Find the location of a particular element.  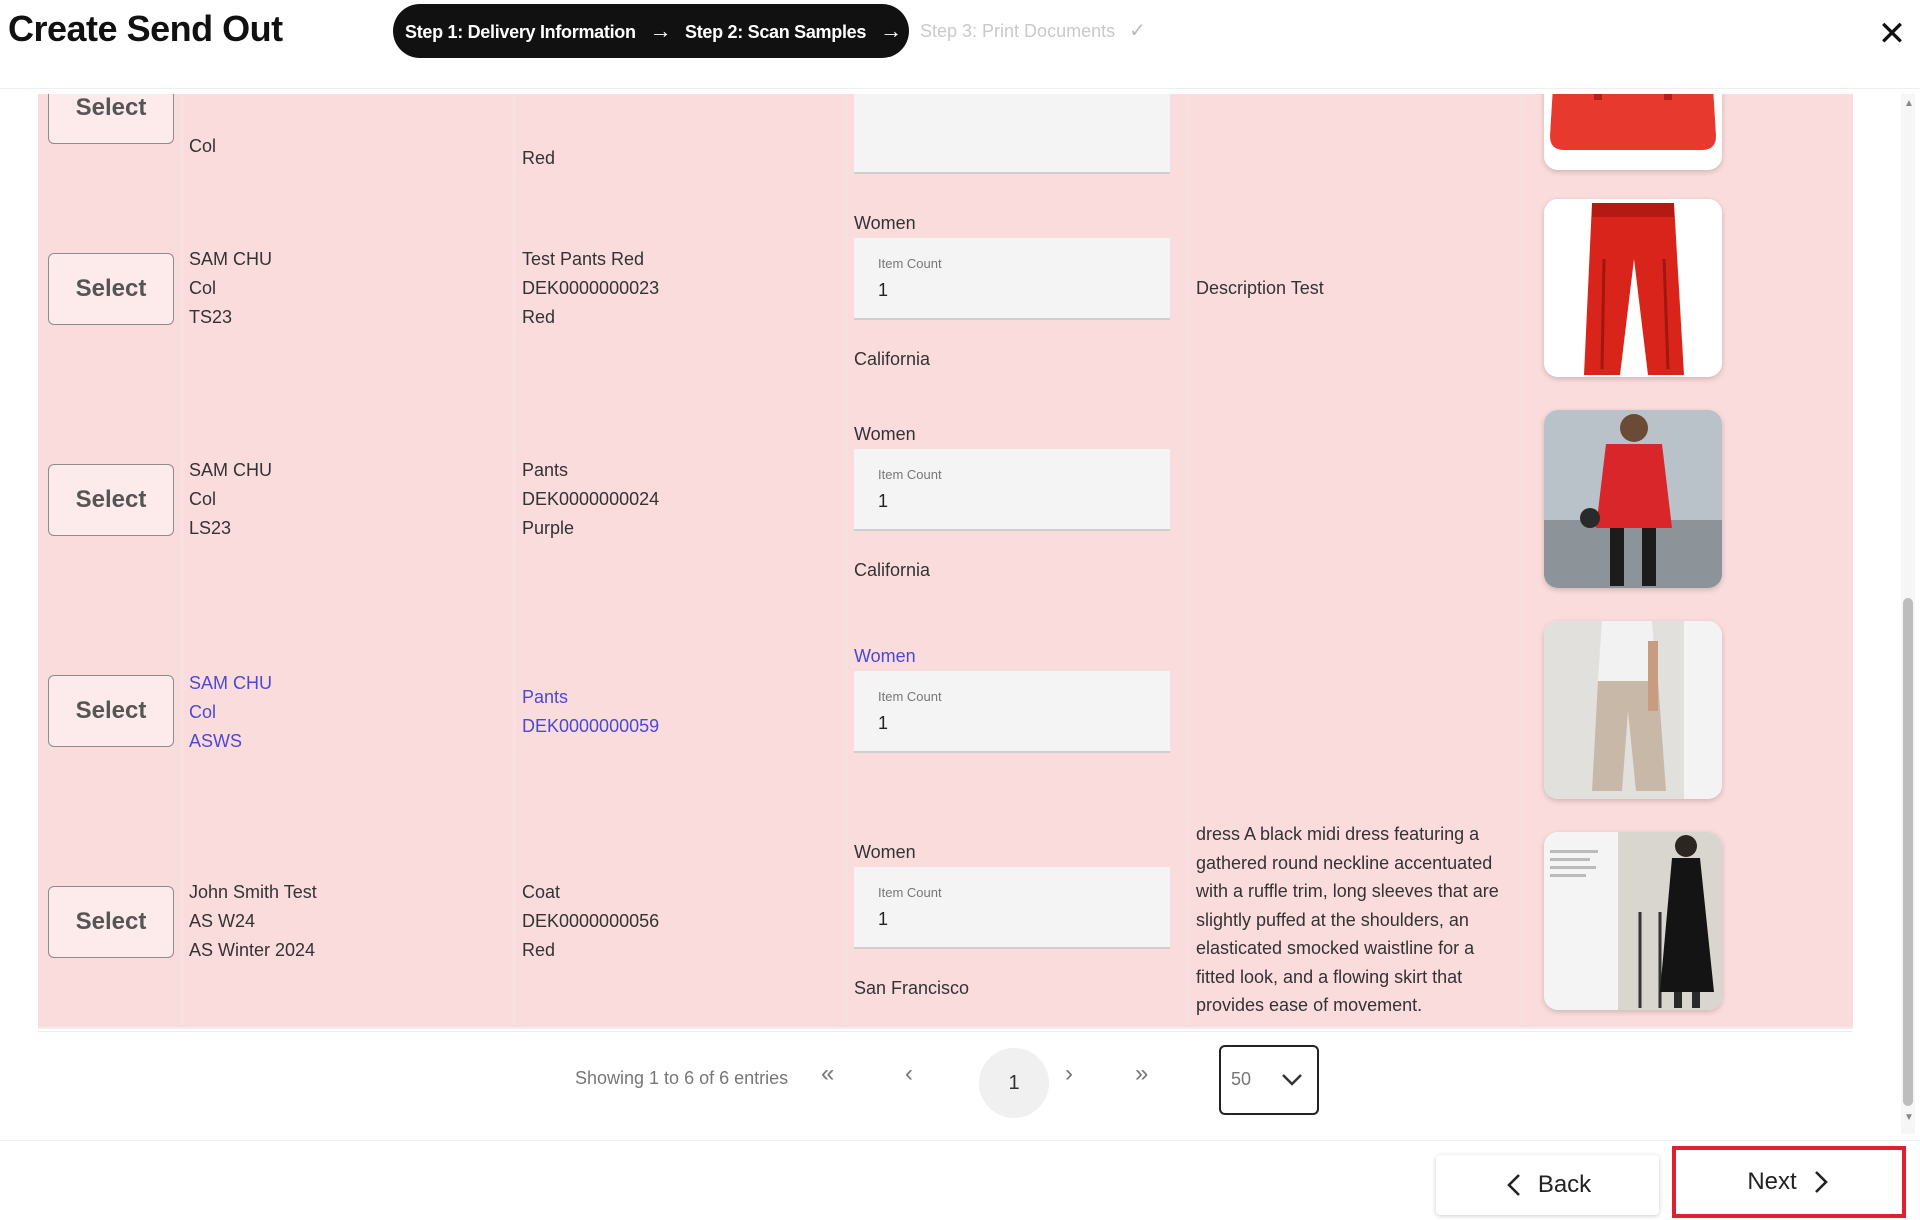

season-code: LS23 is located at coordinates (210, 528).